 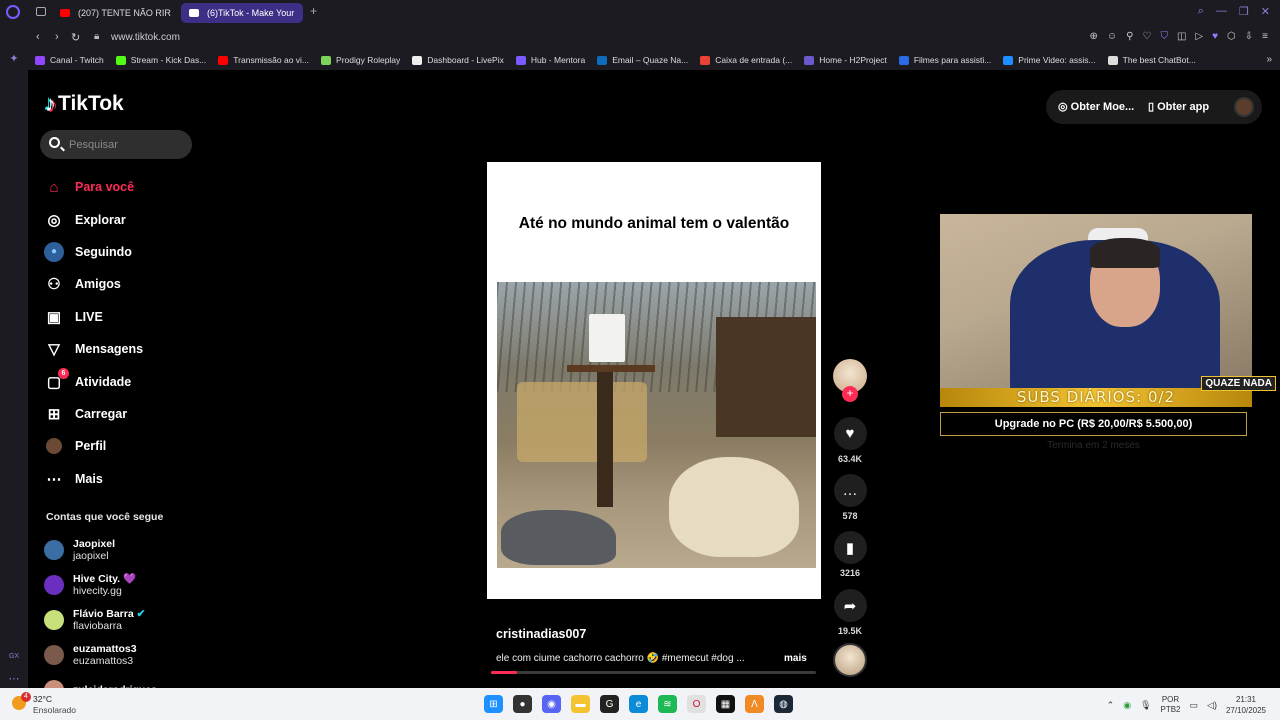 I want to click on extensions-icon: ⬡, so click(x=1231, y=36).